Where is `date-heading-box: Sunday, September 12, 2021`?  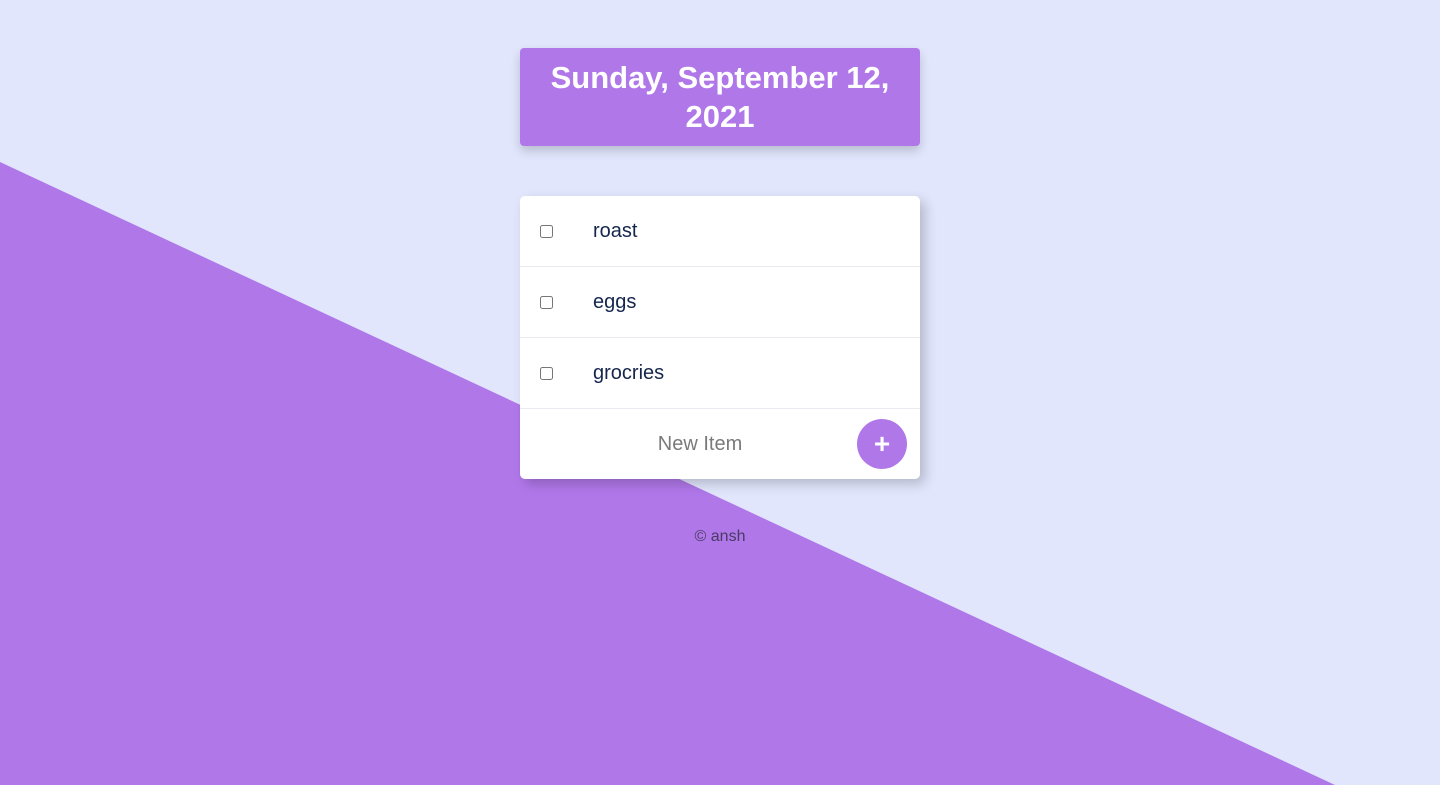 date-heading-box: Sunday, September 12, 2021 is located at coordinates (720, 97).